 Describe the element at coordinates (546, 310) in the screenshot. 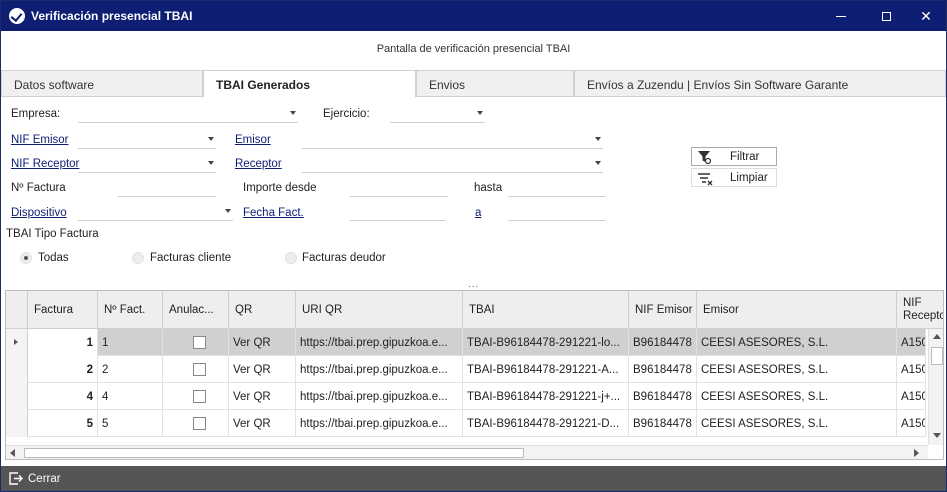

I see `col-tbai: TBAI` at that location.